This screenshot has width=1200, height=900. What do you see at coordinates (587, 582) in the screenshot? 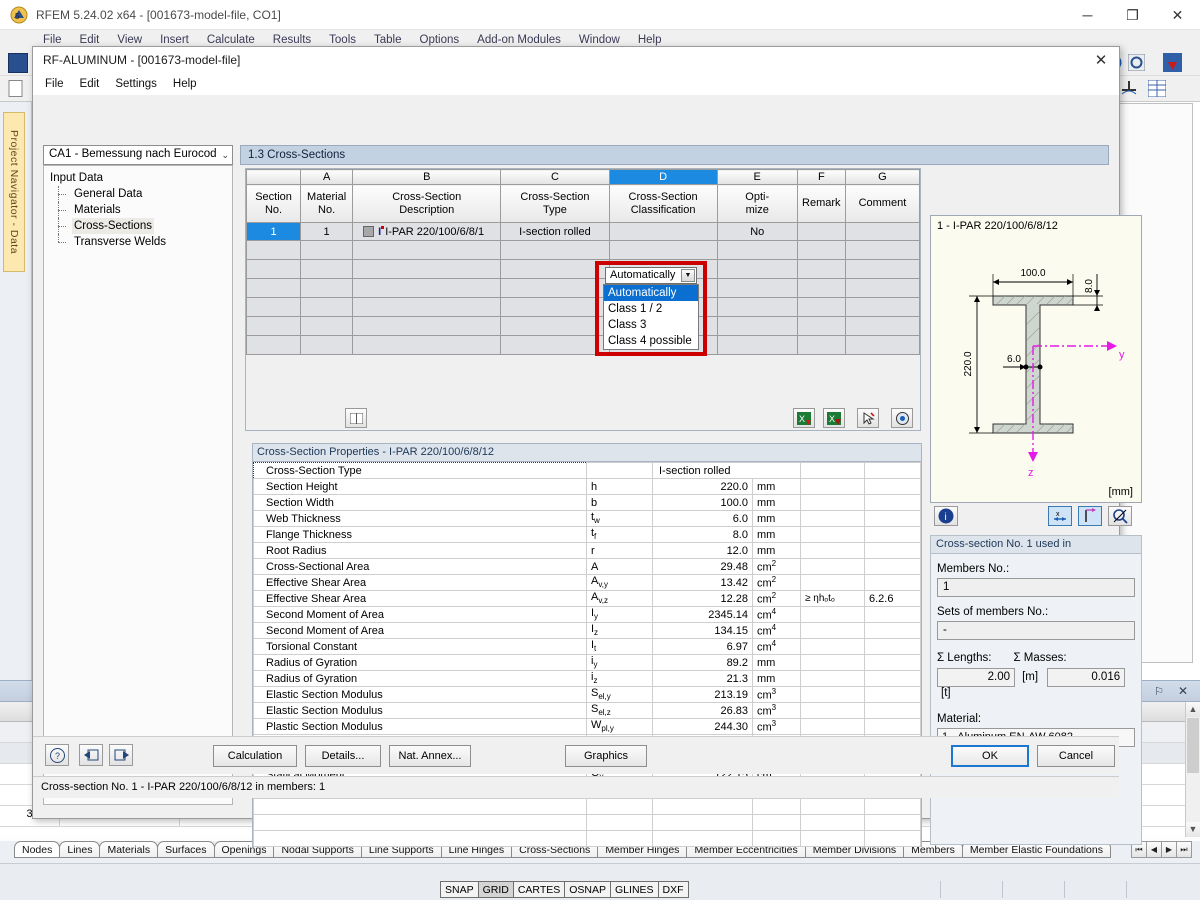
I see `property-row: Effective Shear Area Av,y 13.42 cm2` at bounding box center [587, 582].